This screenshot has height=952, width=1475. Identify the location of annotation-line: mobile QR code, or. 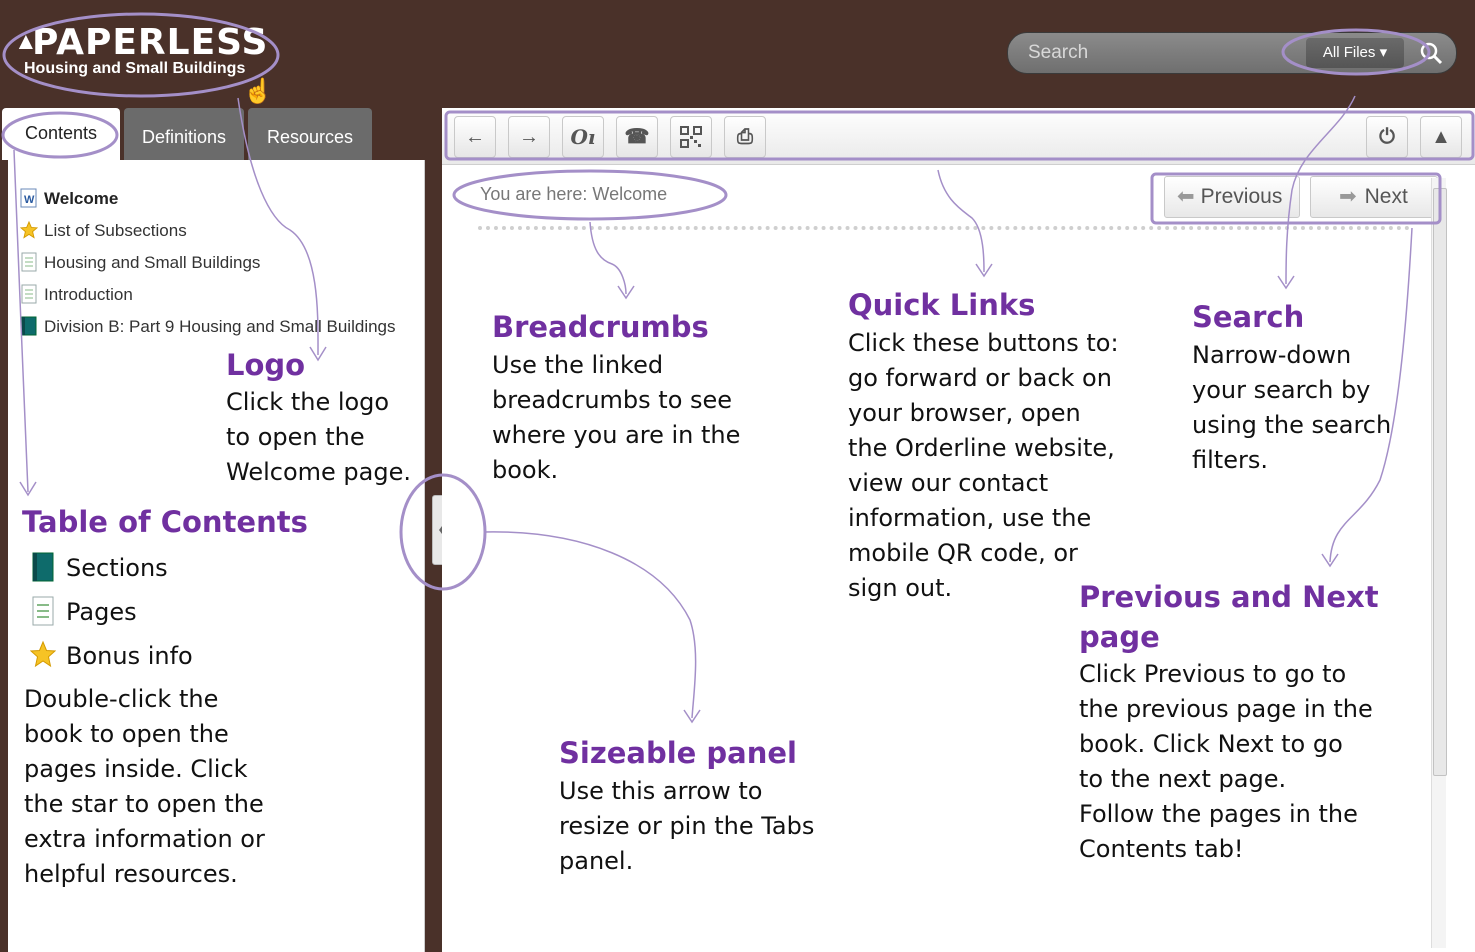
(963, 553).